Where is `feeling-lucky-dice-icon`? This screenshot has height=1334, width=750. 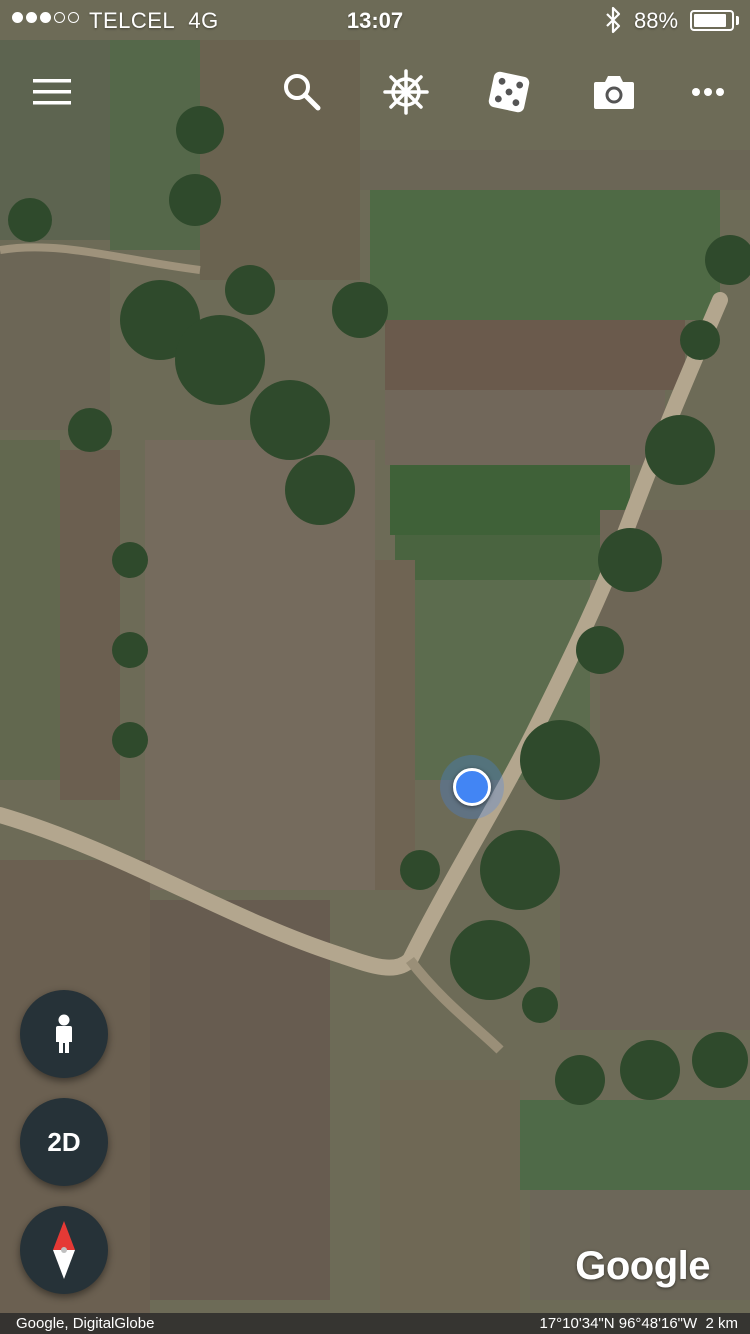
feeling-lucky-dice-icon is located at coordinates (509, 92).